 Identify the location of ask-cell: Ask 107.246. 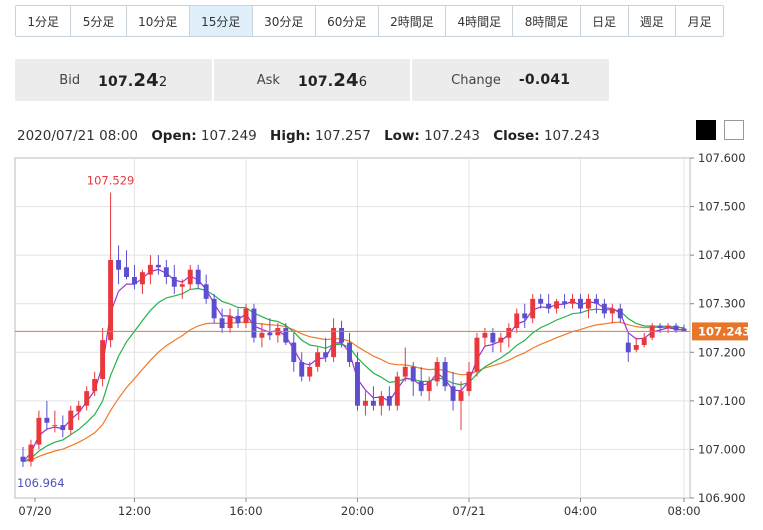
(313, 80).